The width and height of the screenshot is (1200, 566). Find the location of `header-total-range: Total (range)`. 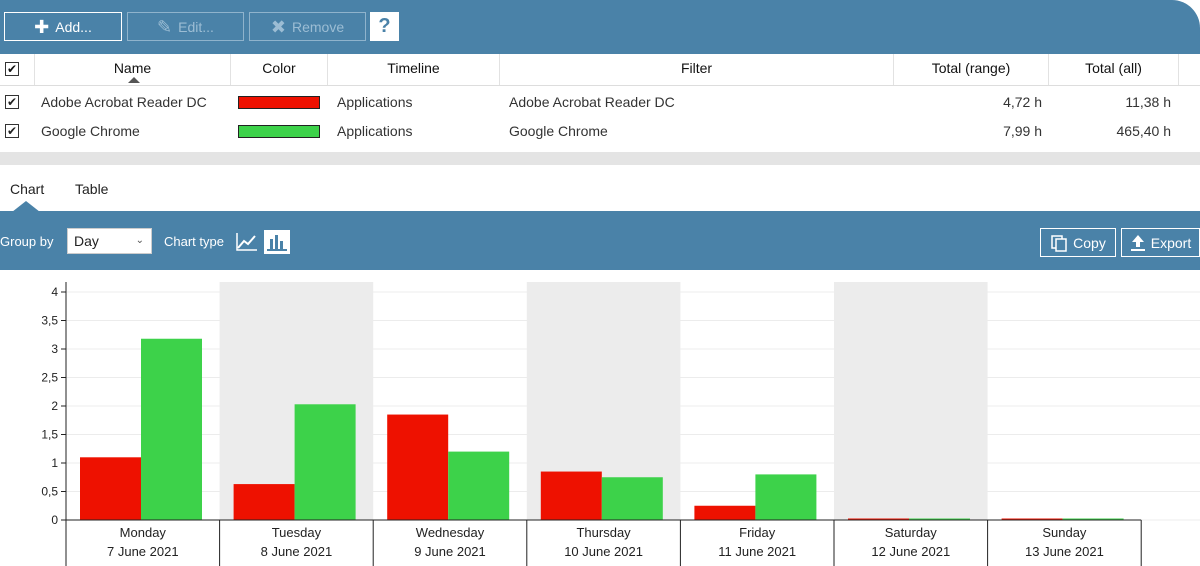

header-total-range: Total (range) is located at coordinates (971, 69).